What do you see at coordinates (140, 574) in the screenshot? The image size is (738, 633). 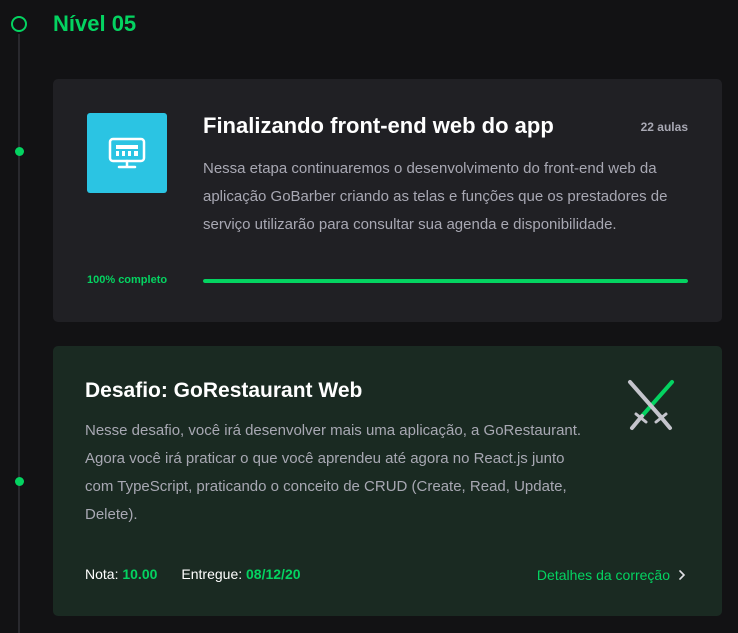 I see `grade-value: 10.00` at bounding box center [140, 574].